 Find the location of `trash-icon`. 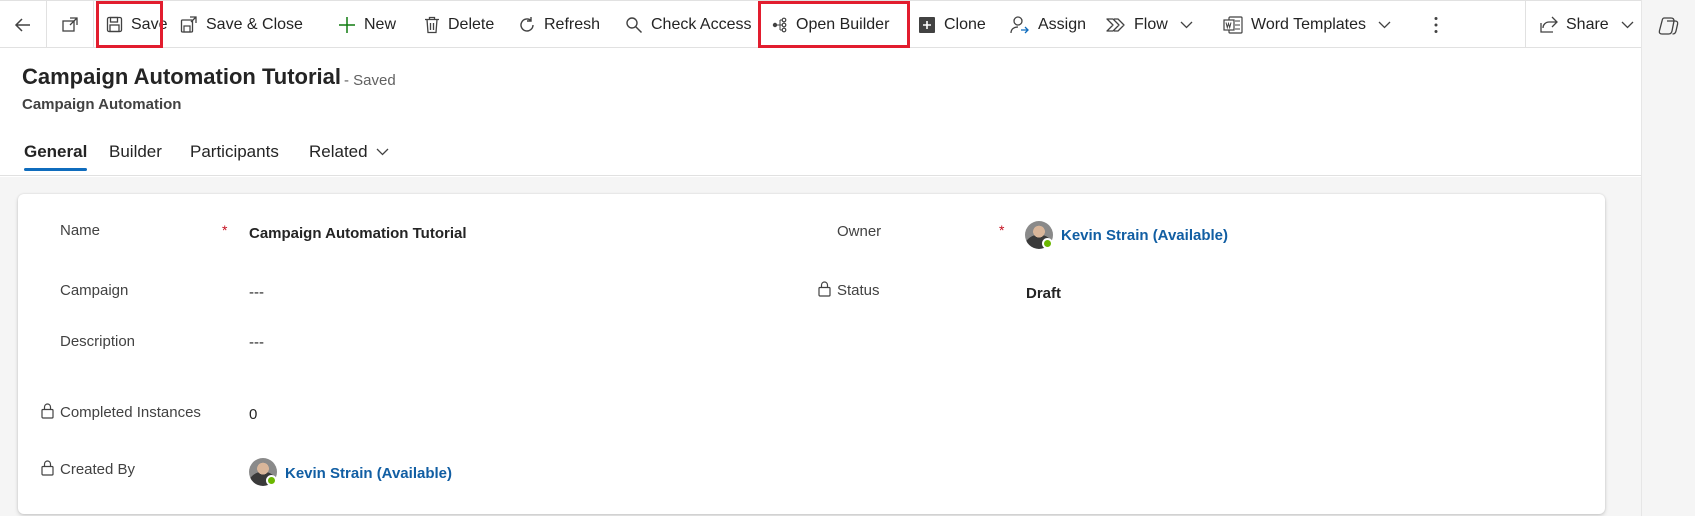

trash-icon is located at coordinates (432, 24).